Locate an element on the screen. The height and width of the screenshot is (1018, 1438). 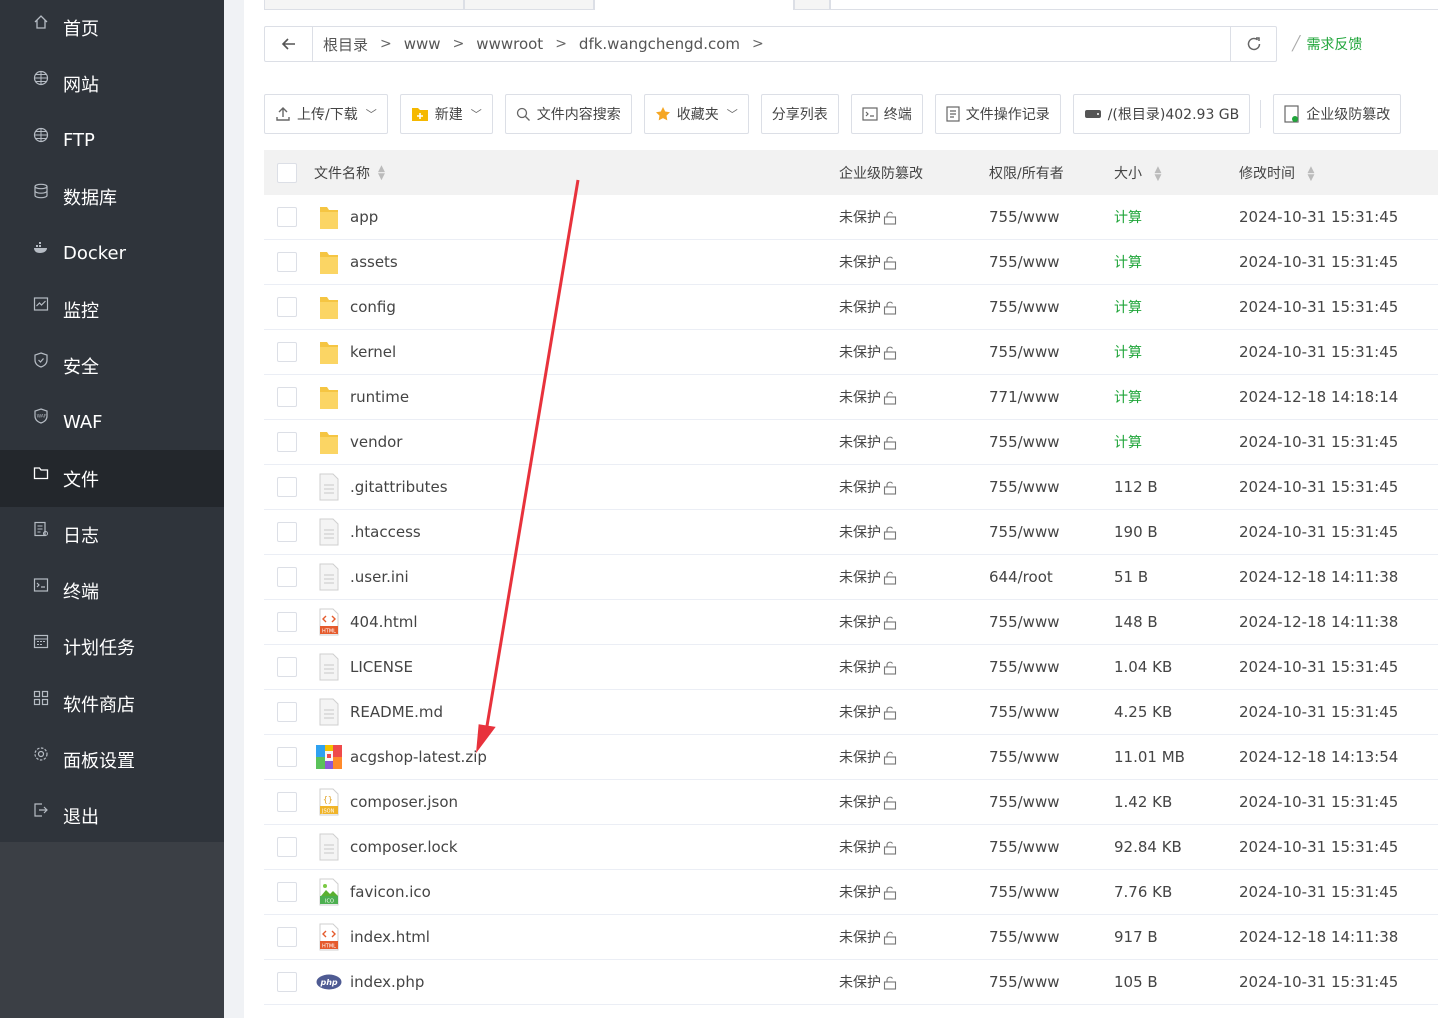
content-search-button: 文件内容搜索 is located at coordinates (568, 114).